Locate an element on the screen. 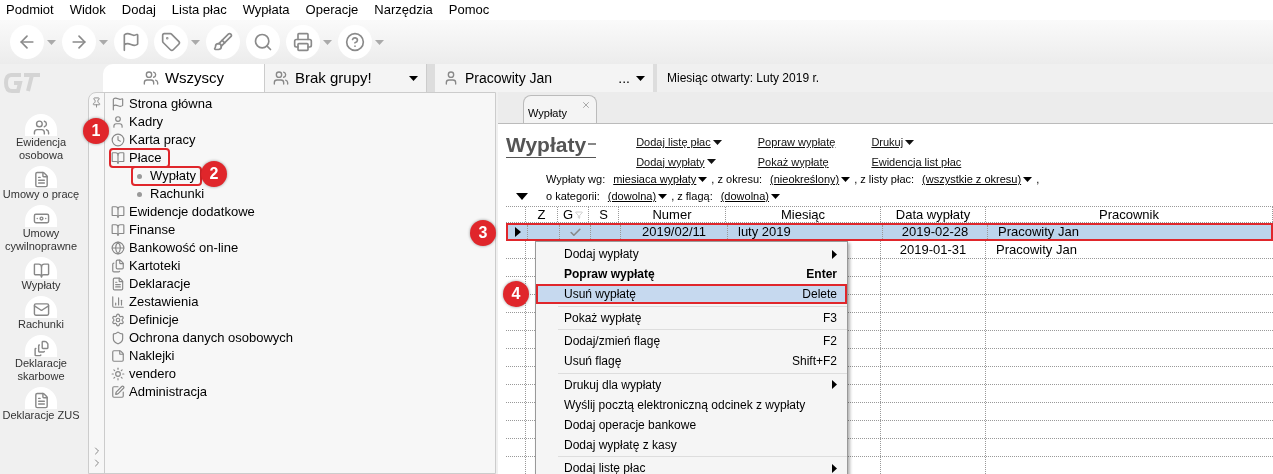  tree-item: Ochrona danych osobowych is located at coordinates (205, 338).